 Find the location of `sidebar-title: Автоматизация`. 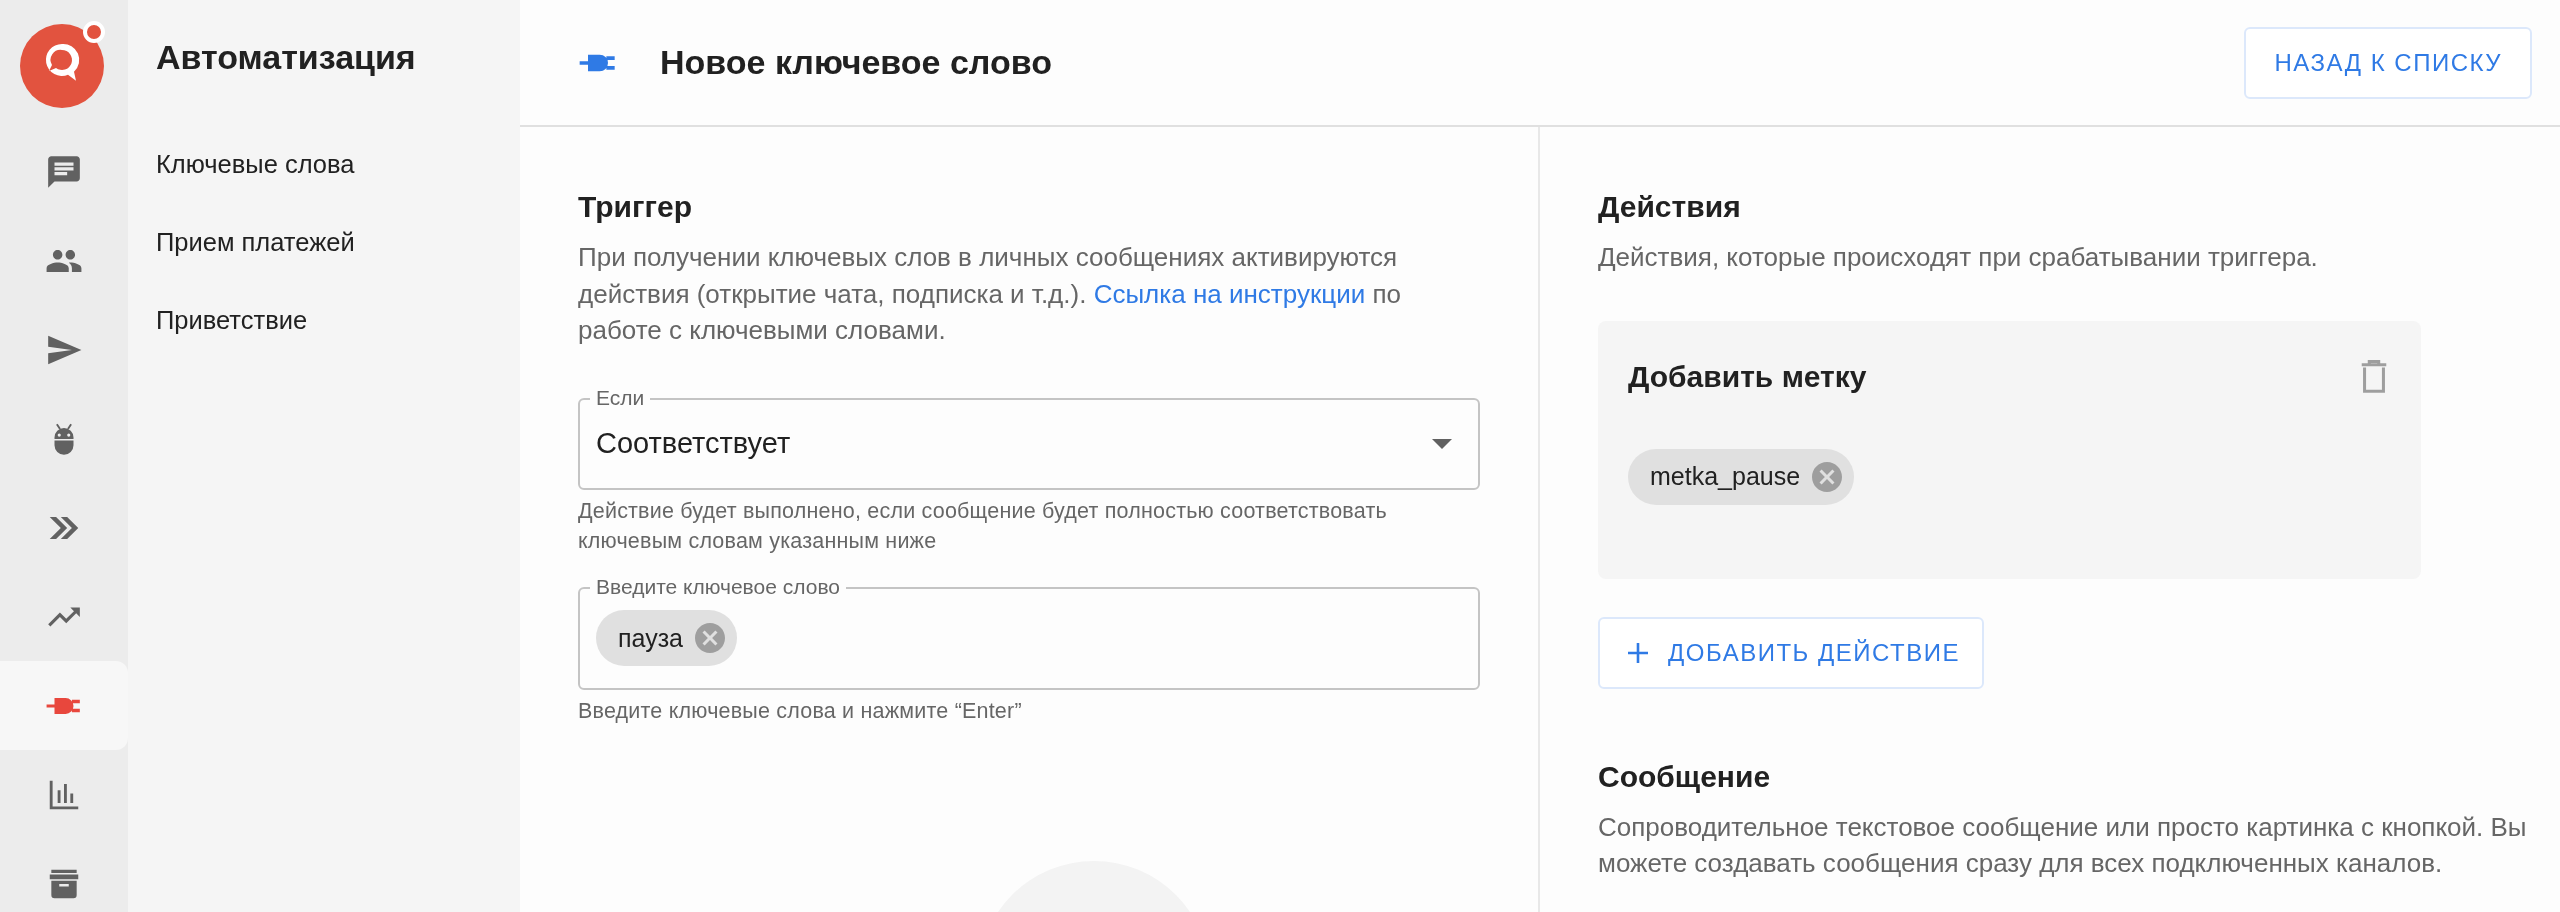

sidebar-title: Автоматизация is located at coordinates (286, 57).